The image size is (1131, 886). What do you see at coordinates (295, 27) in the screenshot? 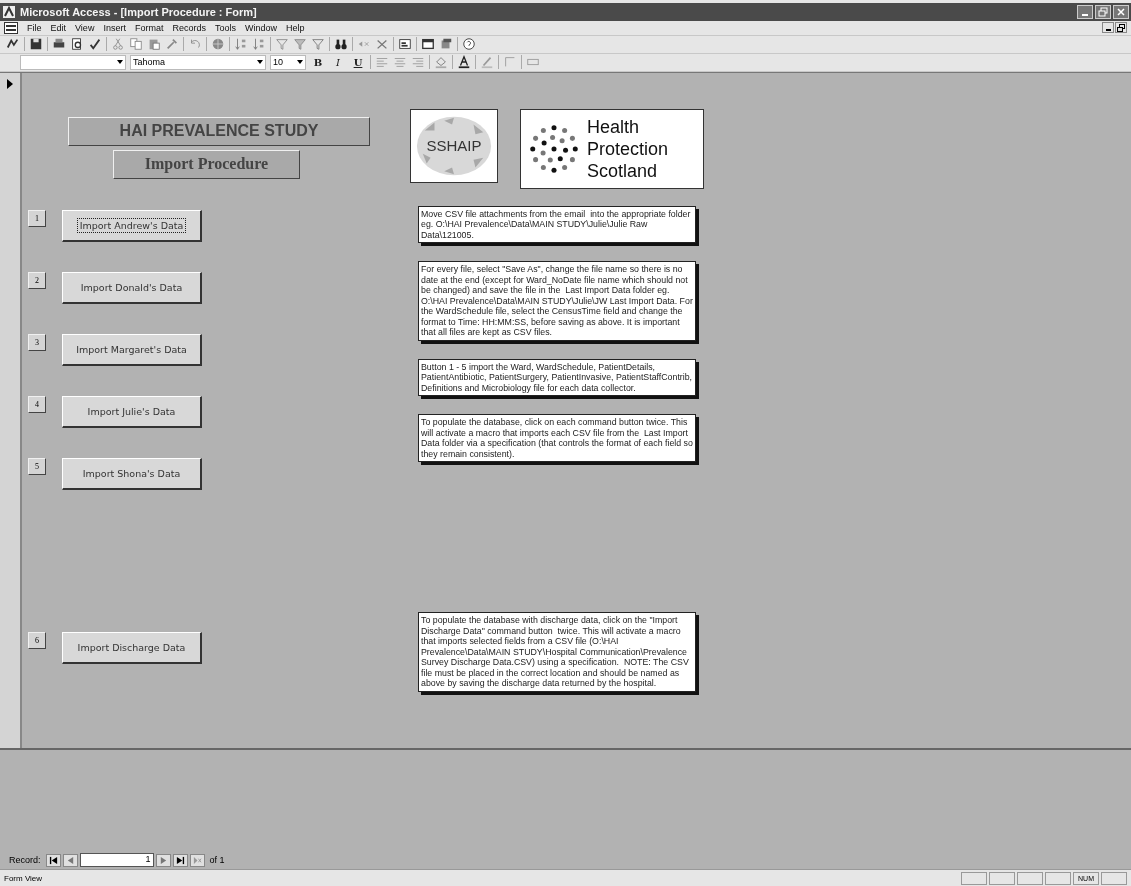
I see `menu-item: Help` at bounding box center [295, 27].